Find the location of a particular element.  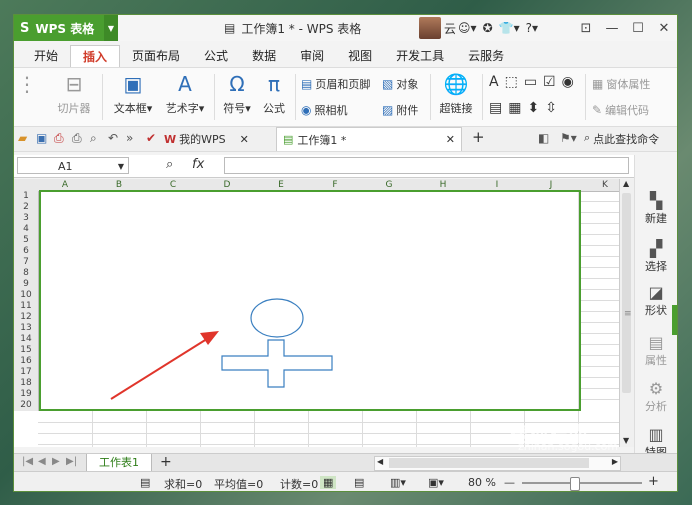

more-icon: » is located at coordinates (129, 138).